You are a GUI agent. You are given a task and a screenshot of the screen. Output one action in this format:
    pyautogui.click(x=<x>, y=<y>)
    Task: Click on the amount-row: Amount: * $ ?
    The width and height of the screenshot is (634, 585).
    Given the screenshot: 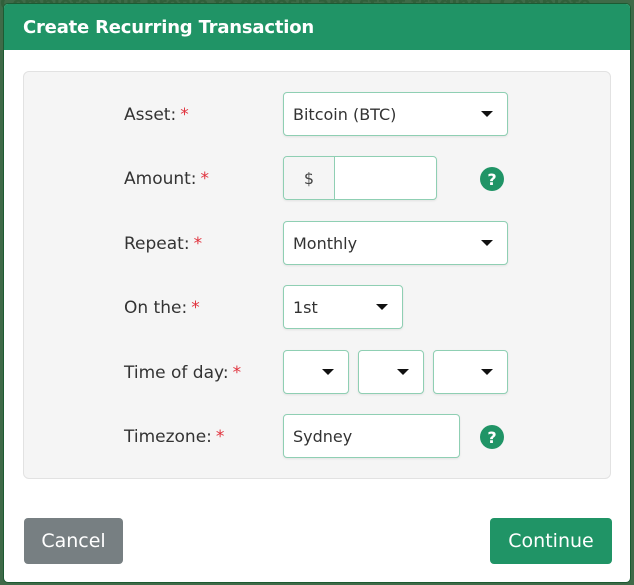 What is the action you would take?
    pyautogui.click(x=317, y=179)
    